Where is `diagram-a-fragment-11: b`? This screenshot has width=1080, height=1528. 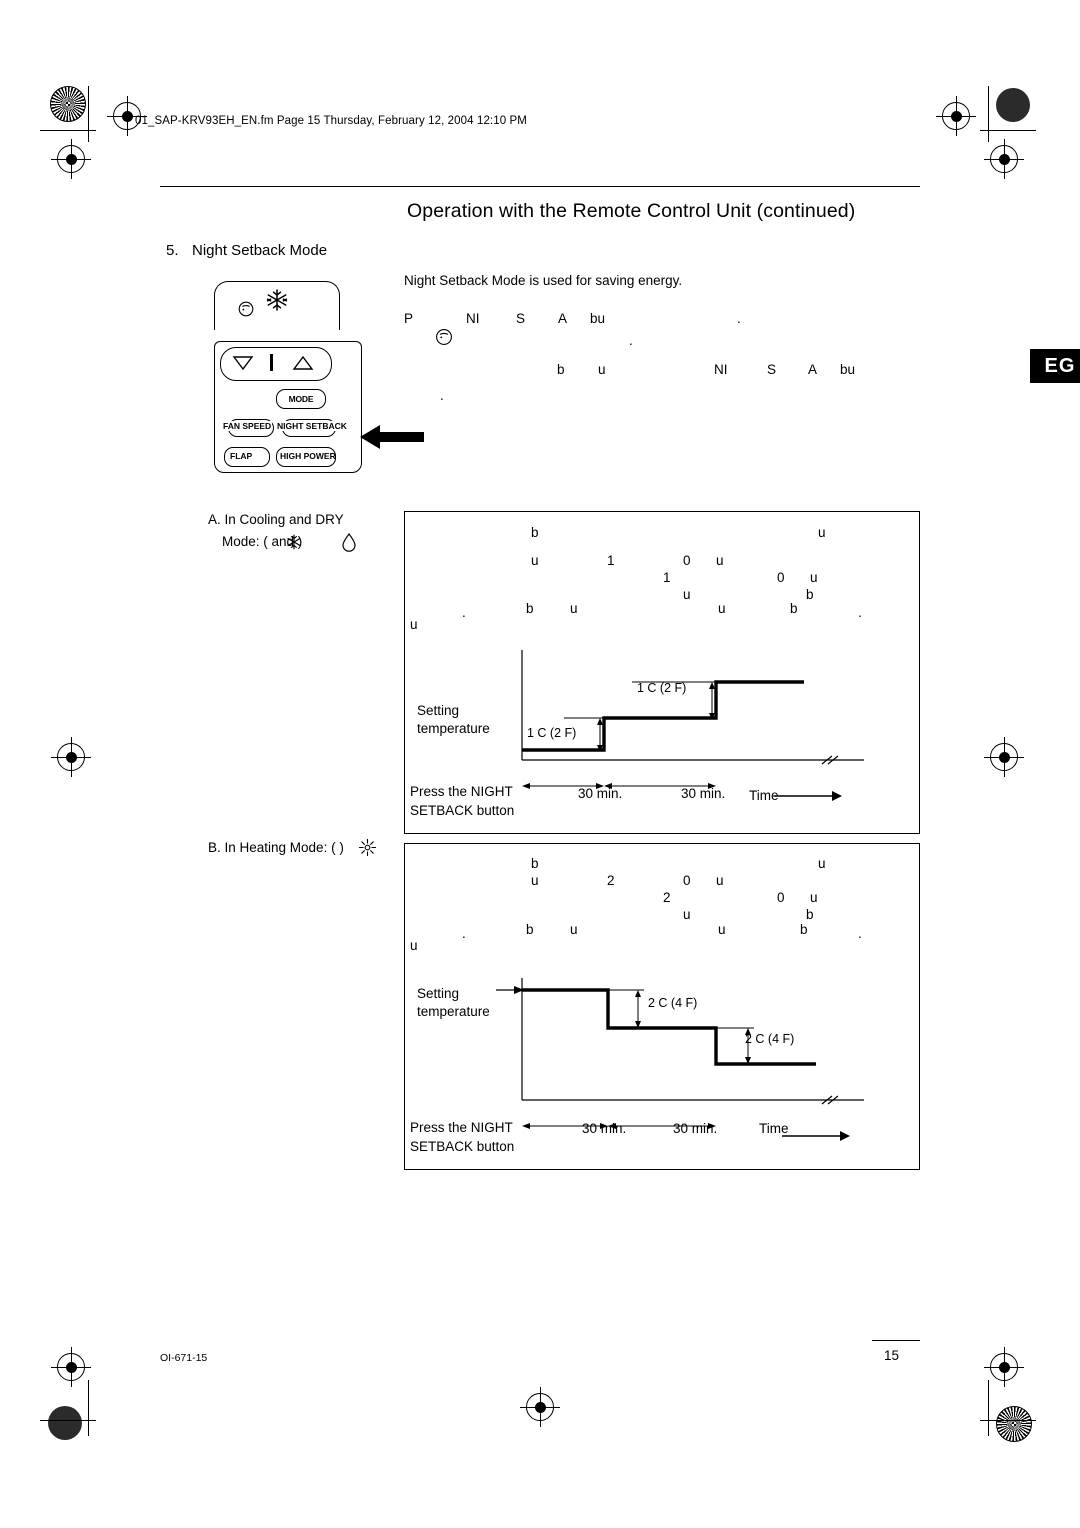
diagram-a-fragment-11: b is located at coordinates (810, 594).